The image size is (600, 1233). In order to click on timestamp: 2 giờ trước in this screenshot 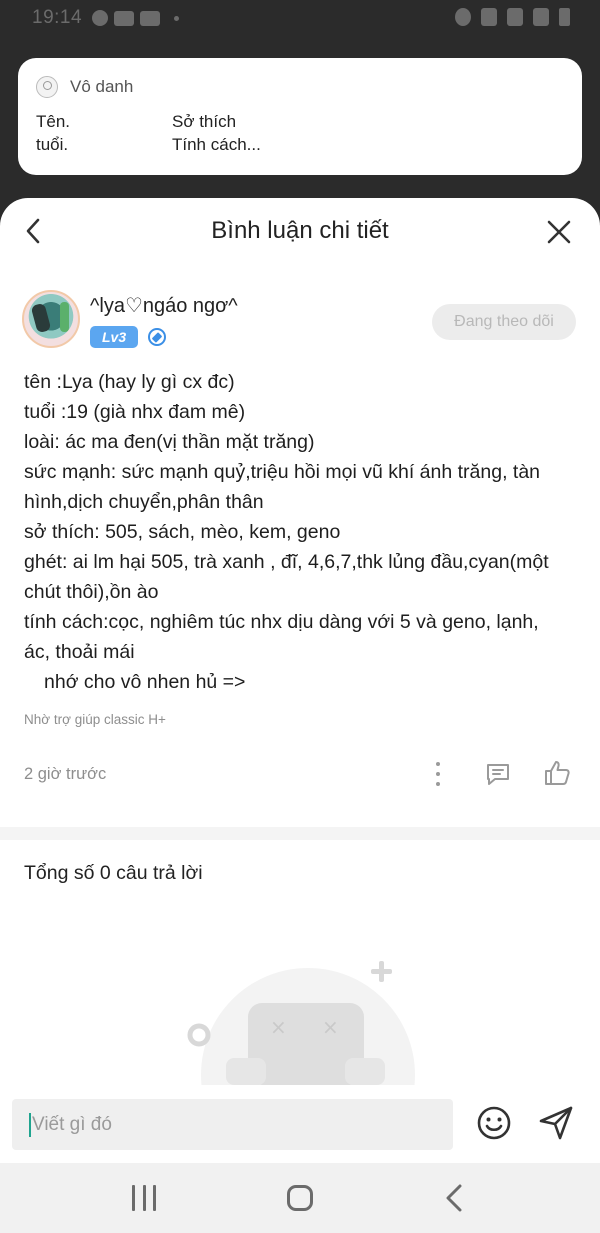, I will do `click(65, 773)`.